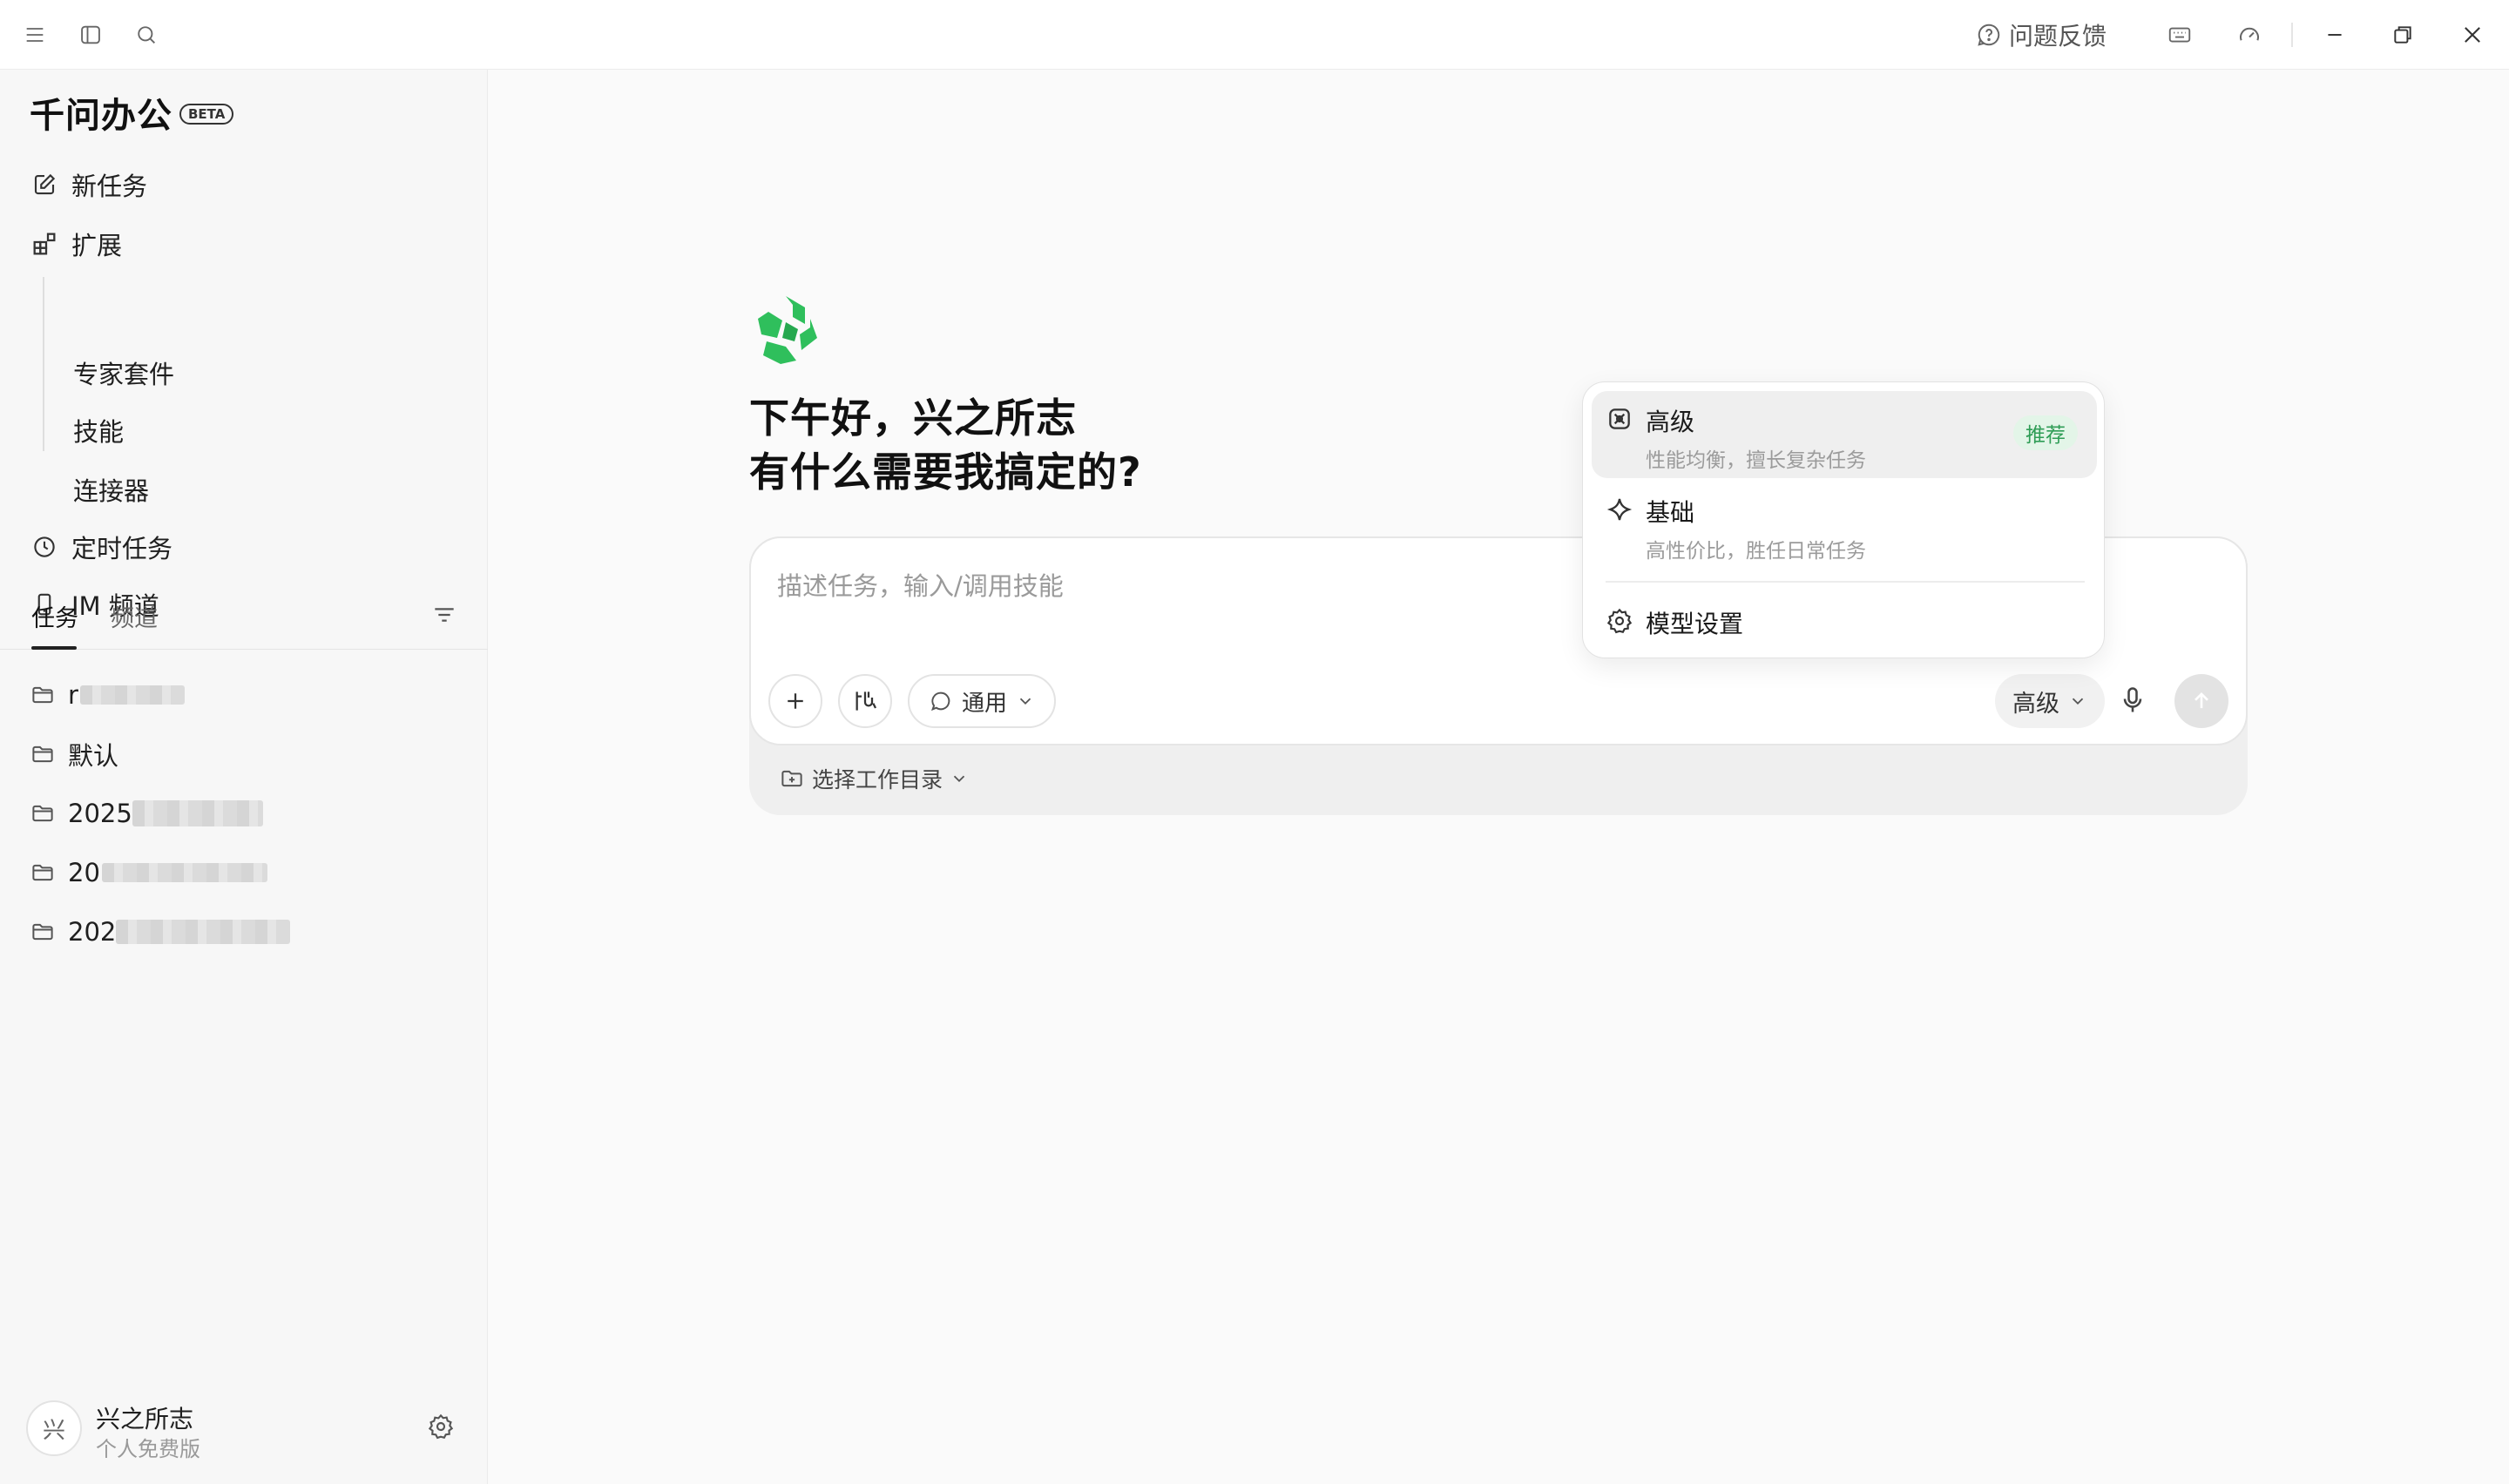 The image size is (2509, 1484). What do you see at coordinates (44, 185) in the screenshot?
I see `edit-icon` at bounding box center [44, 185].